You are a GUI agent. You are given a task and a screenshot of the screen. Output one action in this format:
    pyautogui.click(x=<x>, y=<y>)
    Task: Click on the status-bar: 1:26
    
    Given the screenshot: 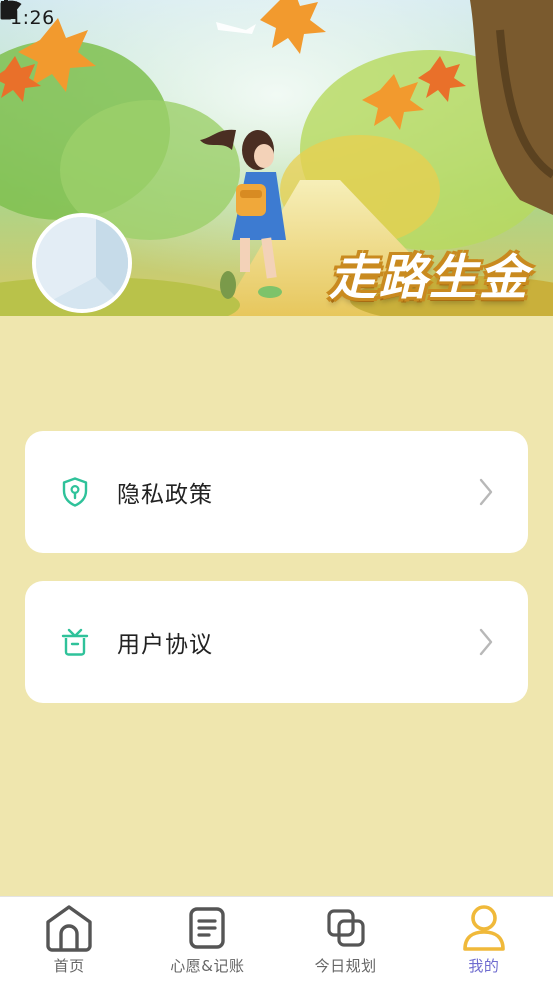 What is the action you would take?
    pyautogui.click(x=276, y=18)
    